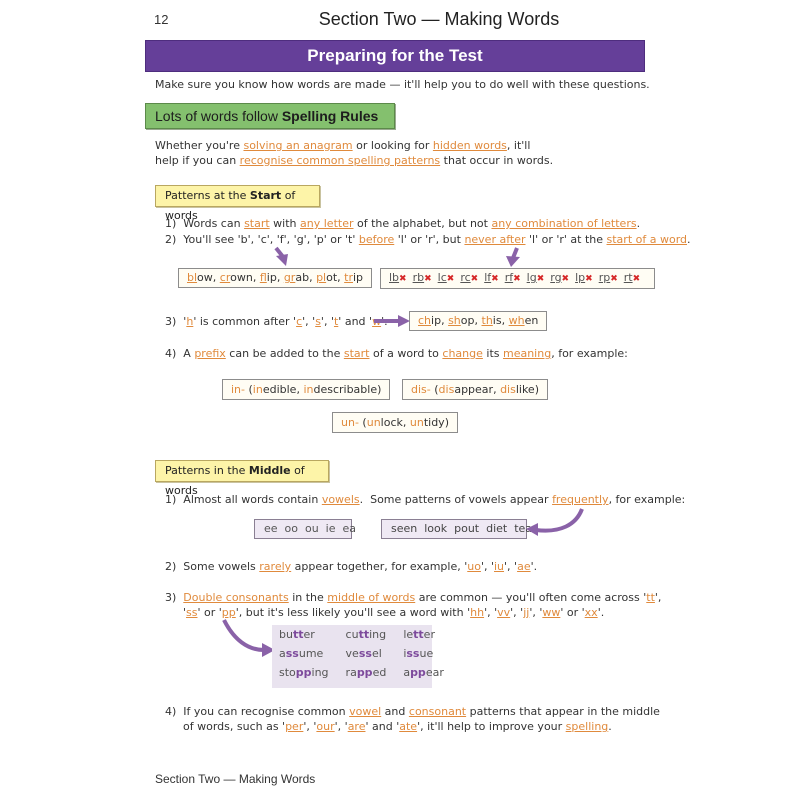  I want to click on arrow-down-icon, so click(513, 257).